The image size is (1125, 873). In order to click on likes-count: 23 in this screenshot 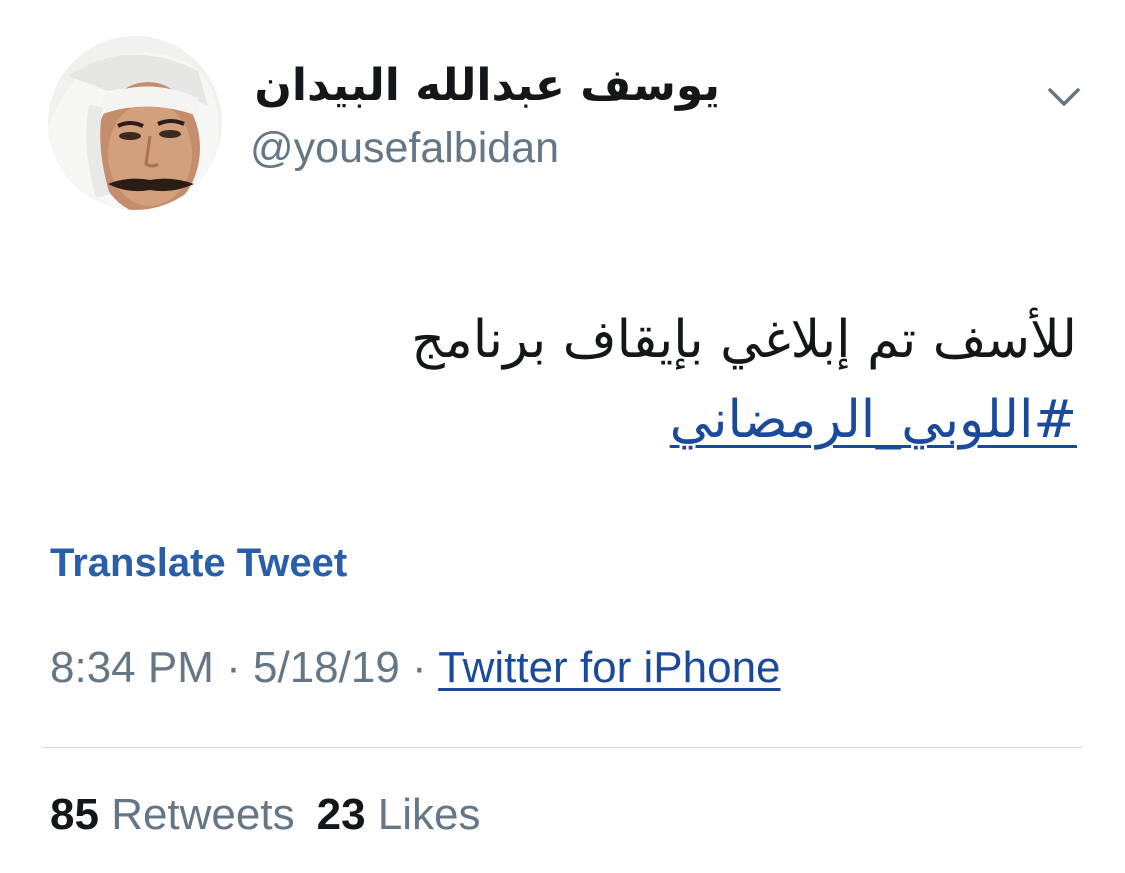, I will do `click(341, 814)`.